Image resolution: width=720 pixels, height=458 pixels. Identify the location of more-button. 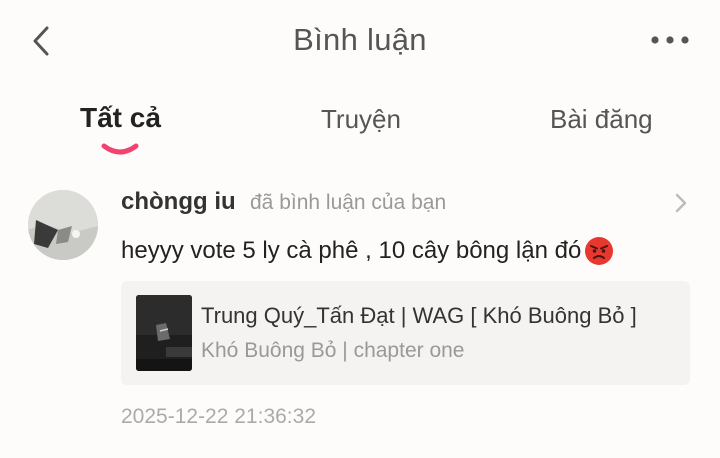
(670, 40).